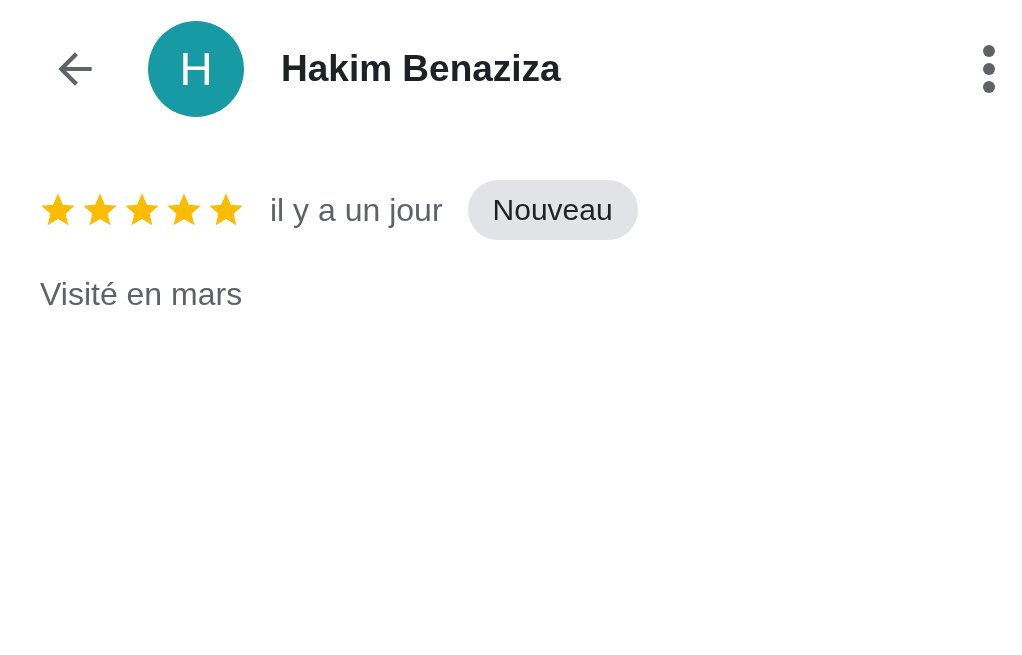  Describe the element at coordinates (552, 210) in the screenshot. I see `new-badge: Nouveau` at that location.